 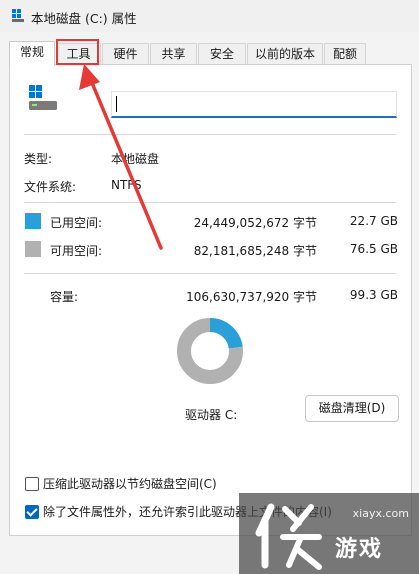 What do you see at coordinates (329, 533) in the screenshot?
I see `watermark: xiayx.com 游戏` at bounding box center [329, 533].